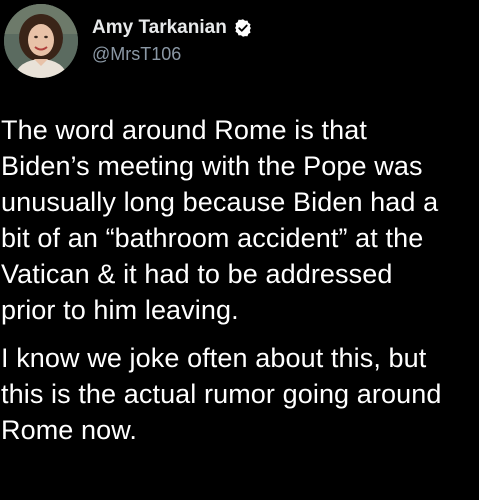 The height and width of the screenshot is (500, 479). Describe the element at coordinates (197, 274) in the screenshot. I see `tweet-line: Vatican & it had to be addressed` at that location.